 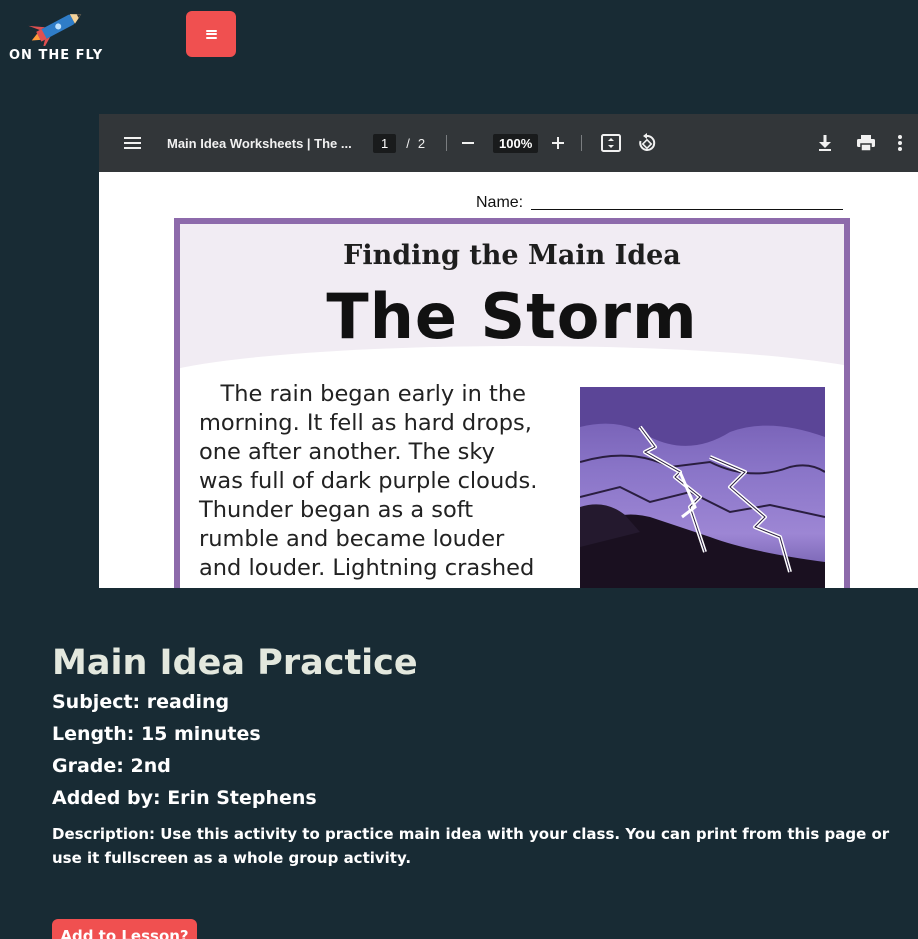 I want to click on lesson-title: Main Idea Practice, so click(x=235, y=663).